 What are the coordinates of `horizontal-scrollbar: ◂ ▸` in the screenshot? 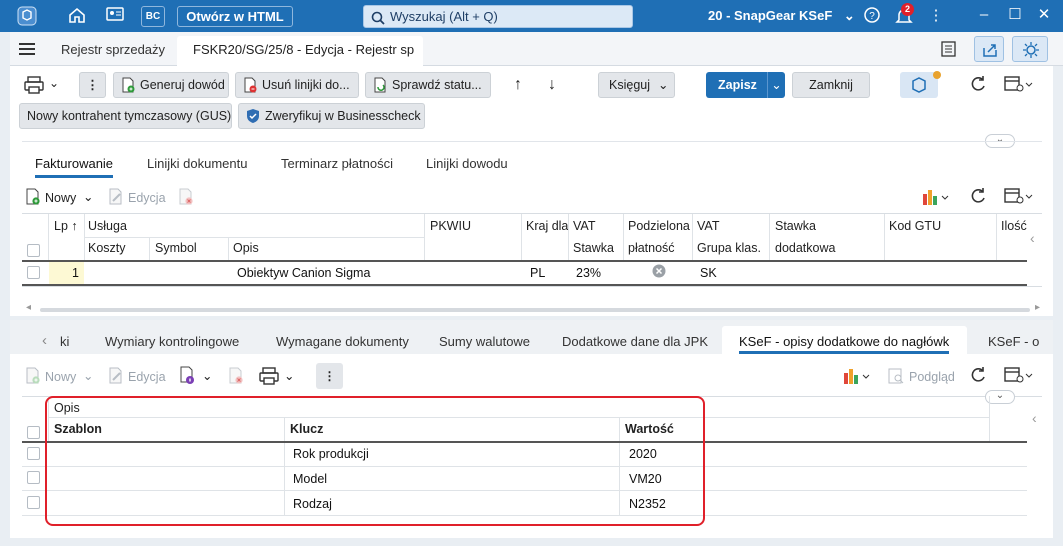 It's located at (532, 308).